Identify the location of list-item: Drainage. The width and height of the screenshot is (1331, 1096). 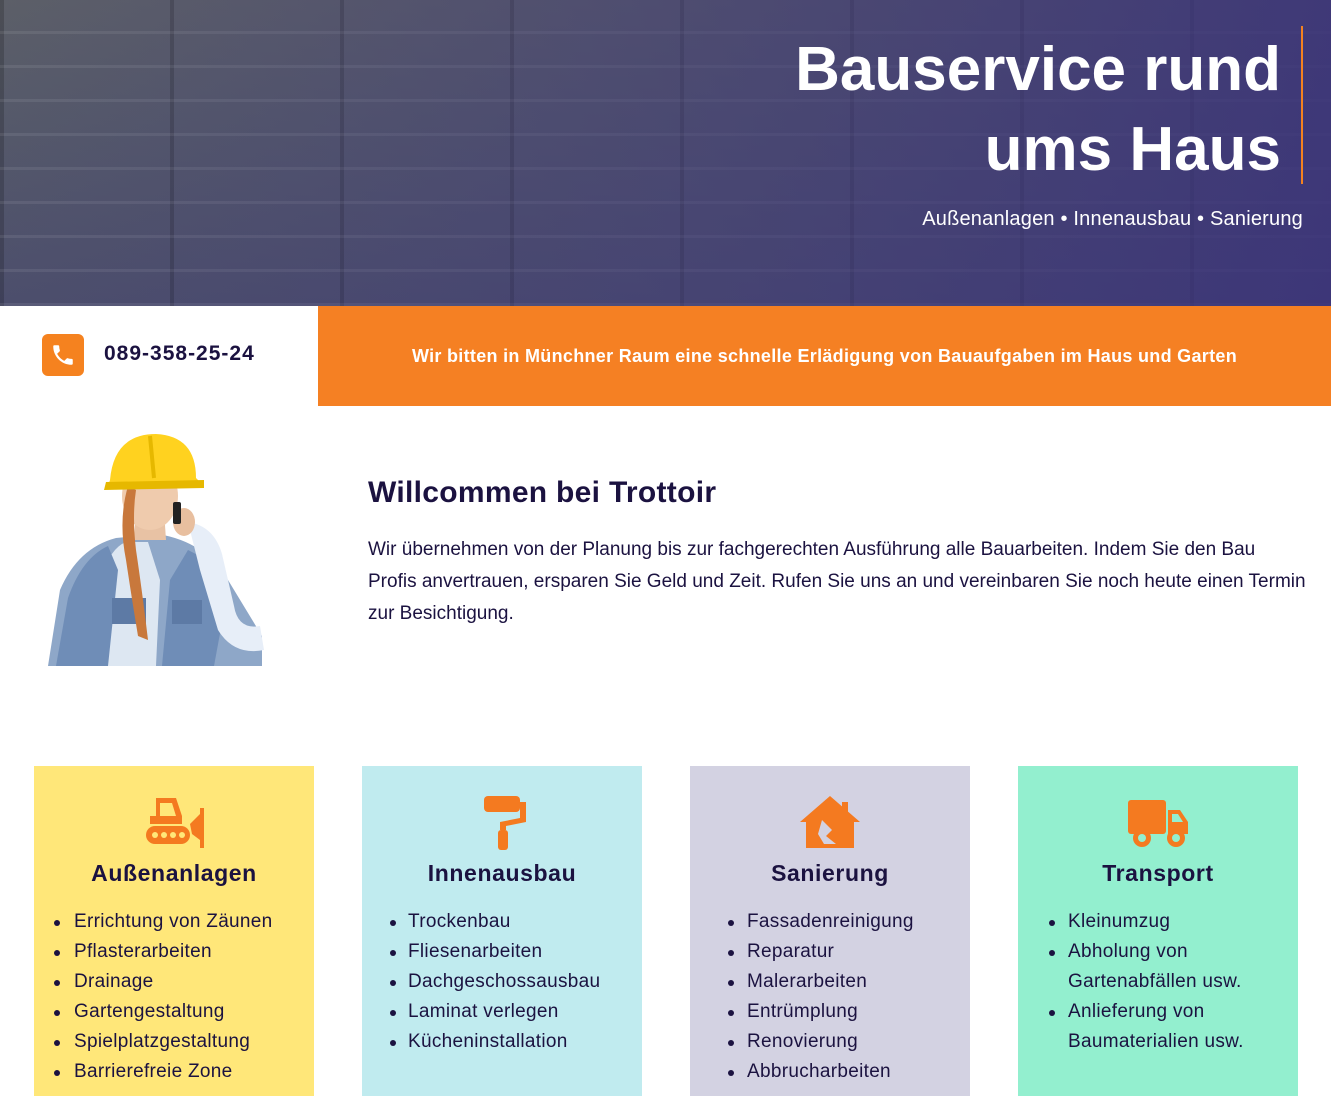
(174, 982).